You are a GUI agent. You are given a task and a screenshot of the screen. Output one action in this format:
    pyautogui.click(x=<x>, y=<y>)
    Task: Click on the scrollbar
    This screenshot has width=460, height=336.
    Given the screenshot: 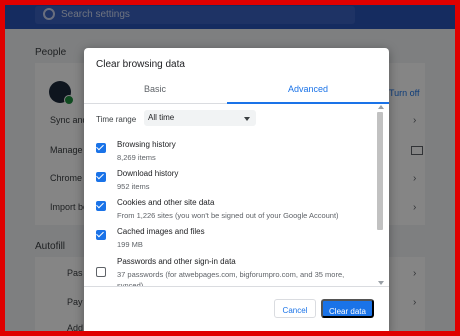 What is the action you would take?
    pyautogui.click(x=381, y=195)
    